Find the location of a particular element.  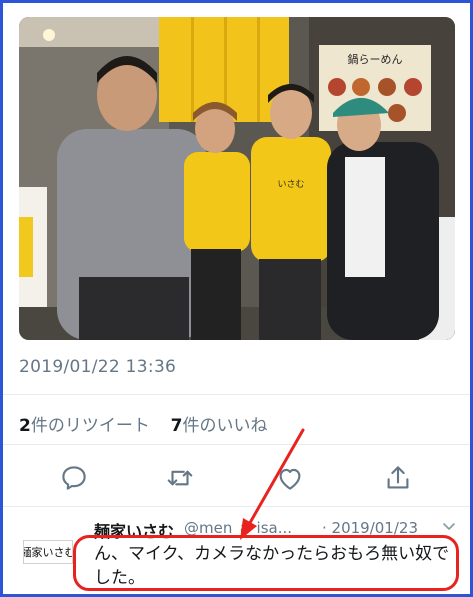

reply-menu-button is located at coordinates (449, 526).